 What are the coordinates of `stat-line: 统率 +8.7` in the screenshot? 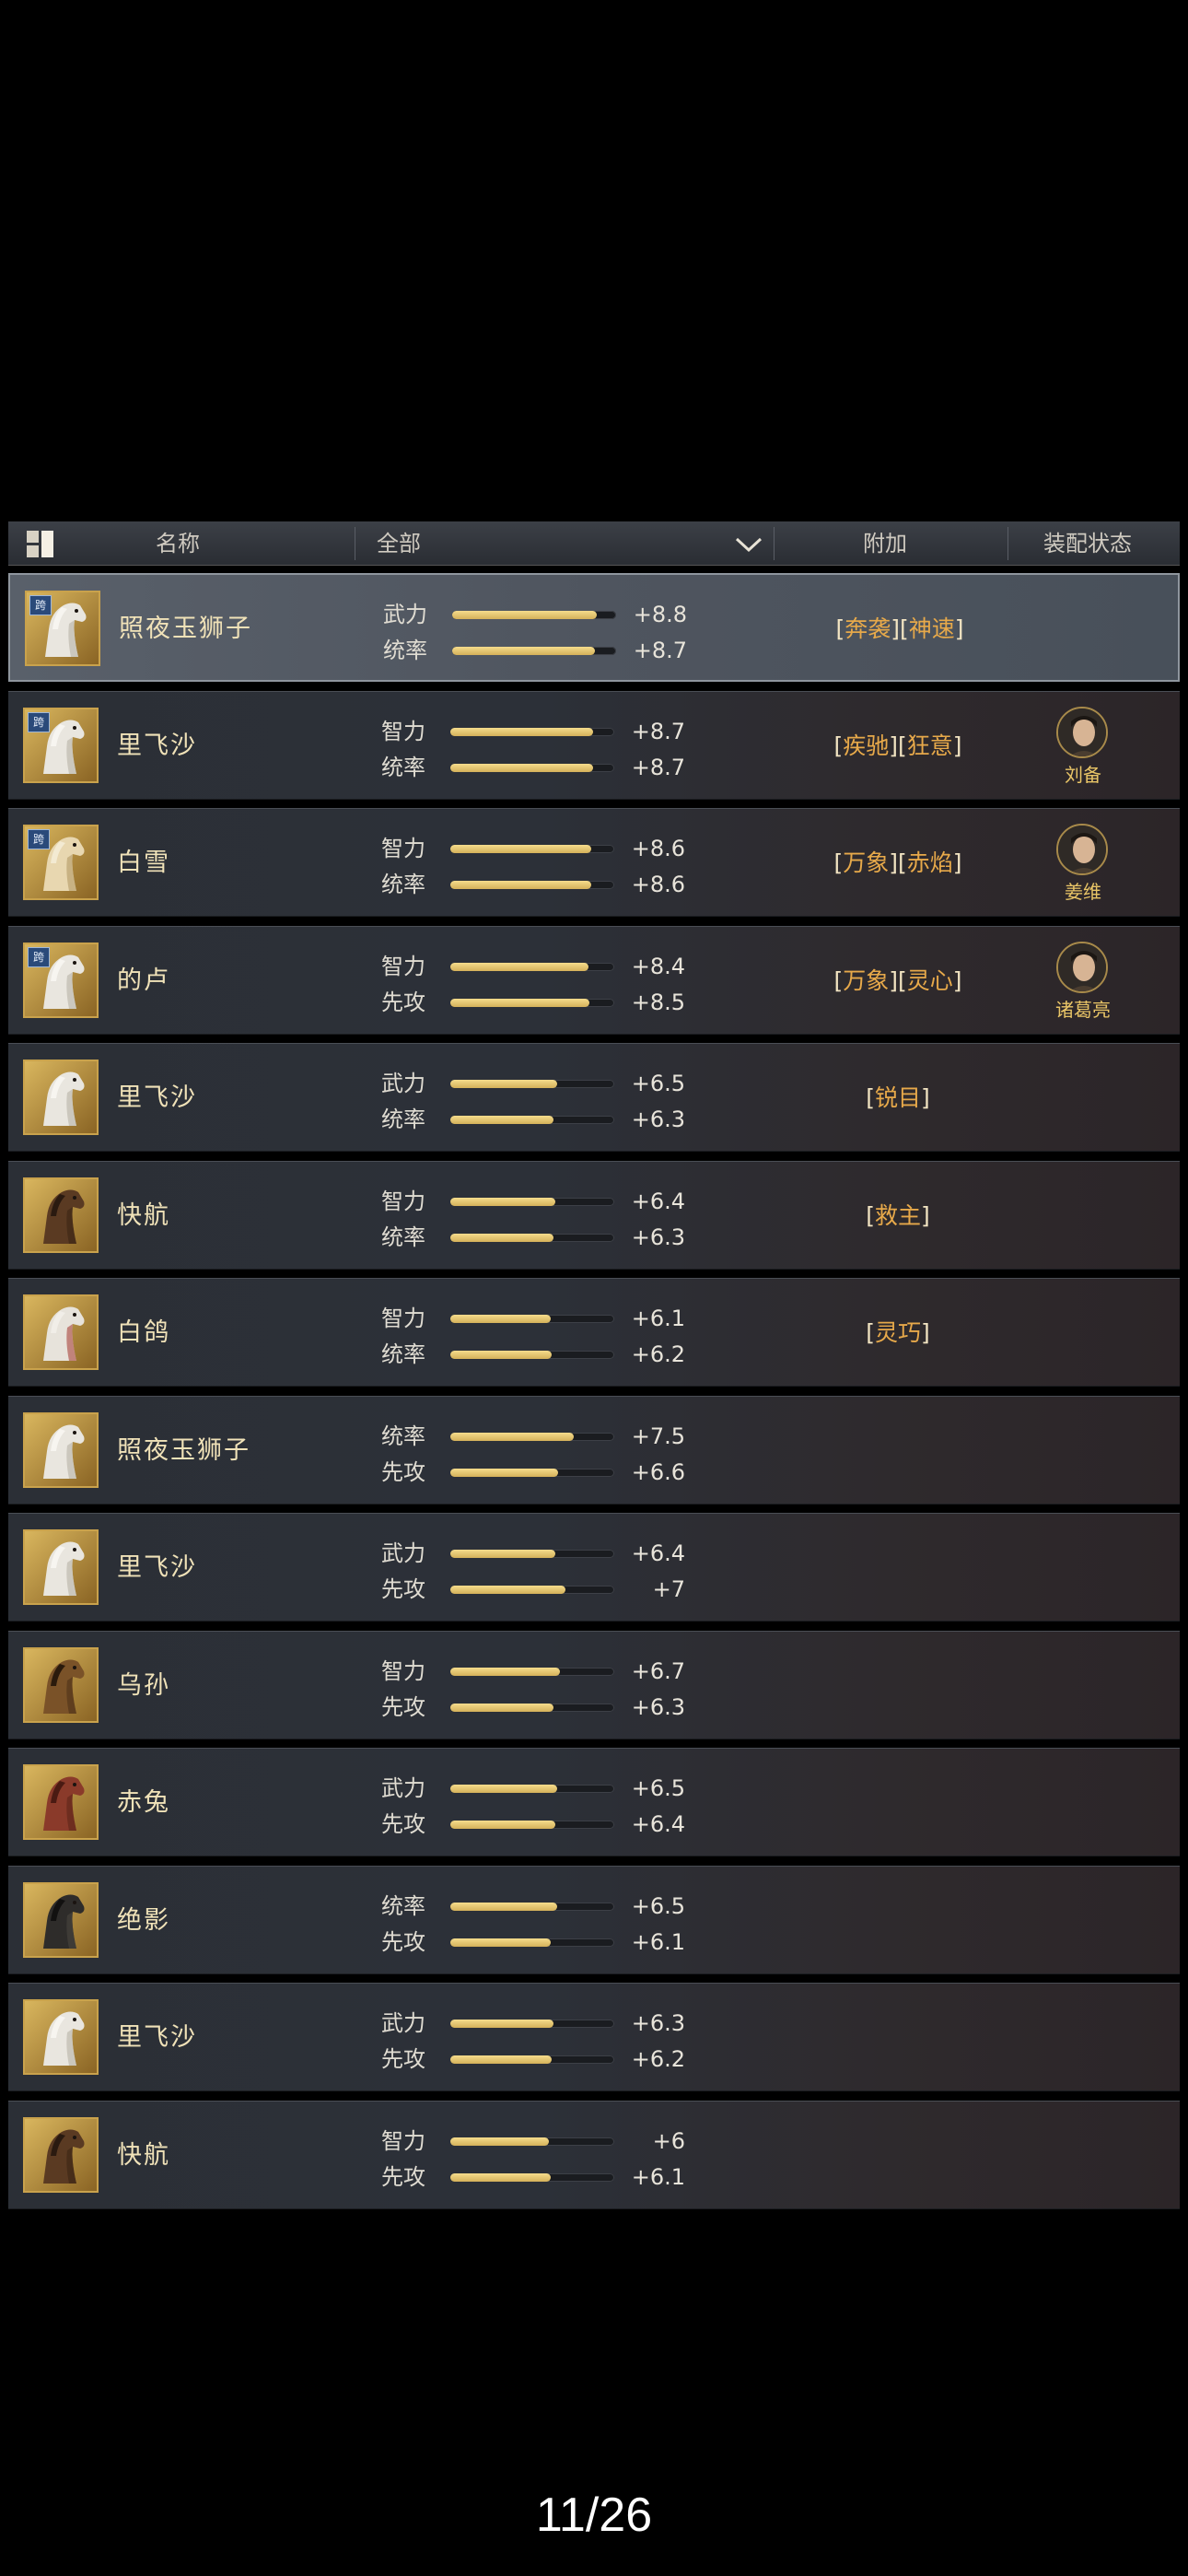 It's located at (530, 650).